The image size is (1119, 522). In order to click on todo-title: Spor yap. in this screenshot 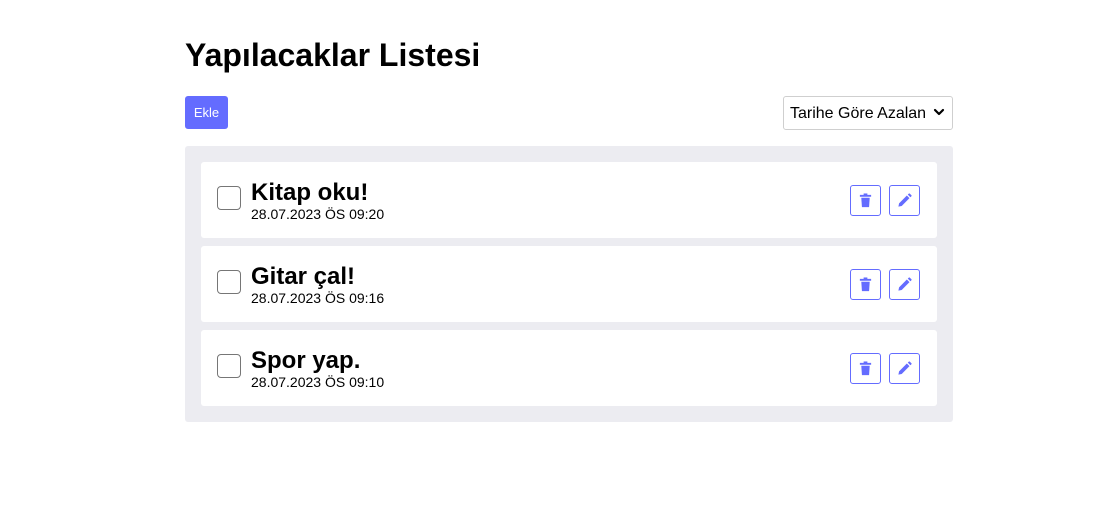, I will do `click(306, 360)`.